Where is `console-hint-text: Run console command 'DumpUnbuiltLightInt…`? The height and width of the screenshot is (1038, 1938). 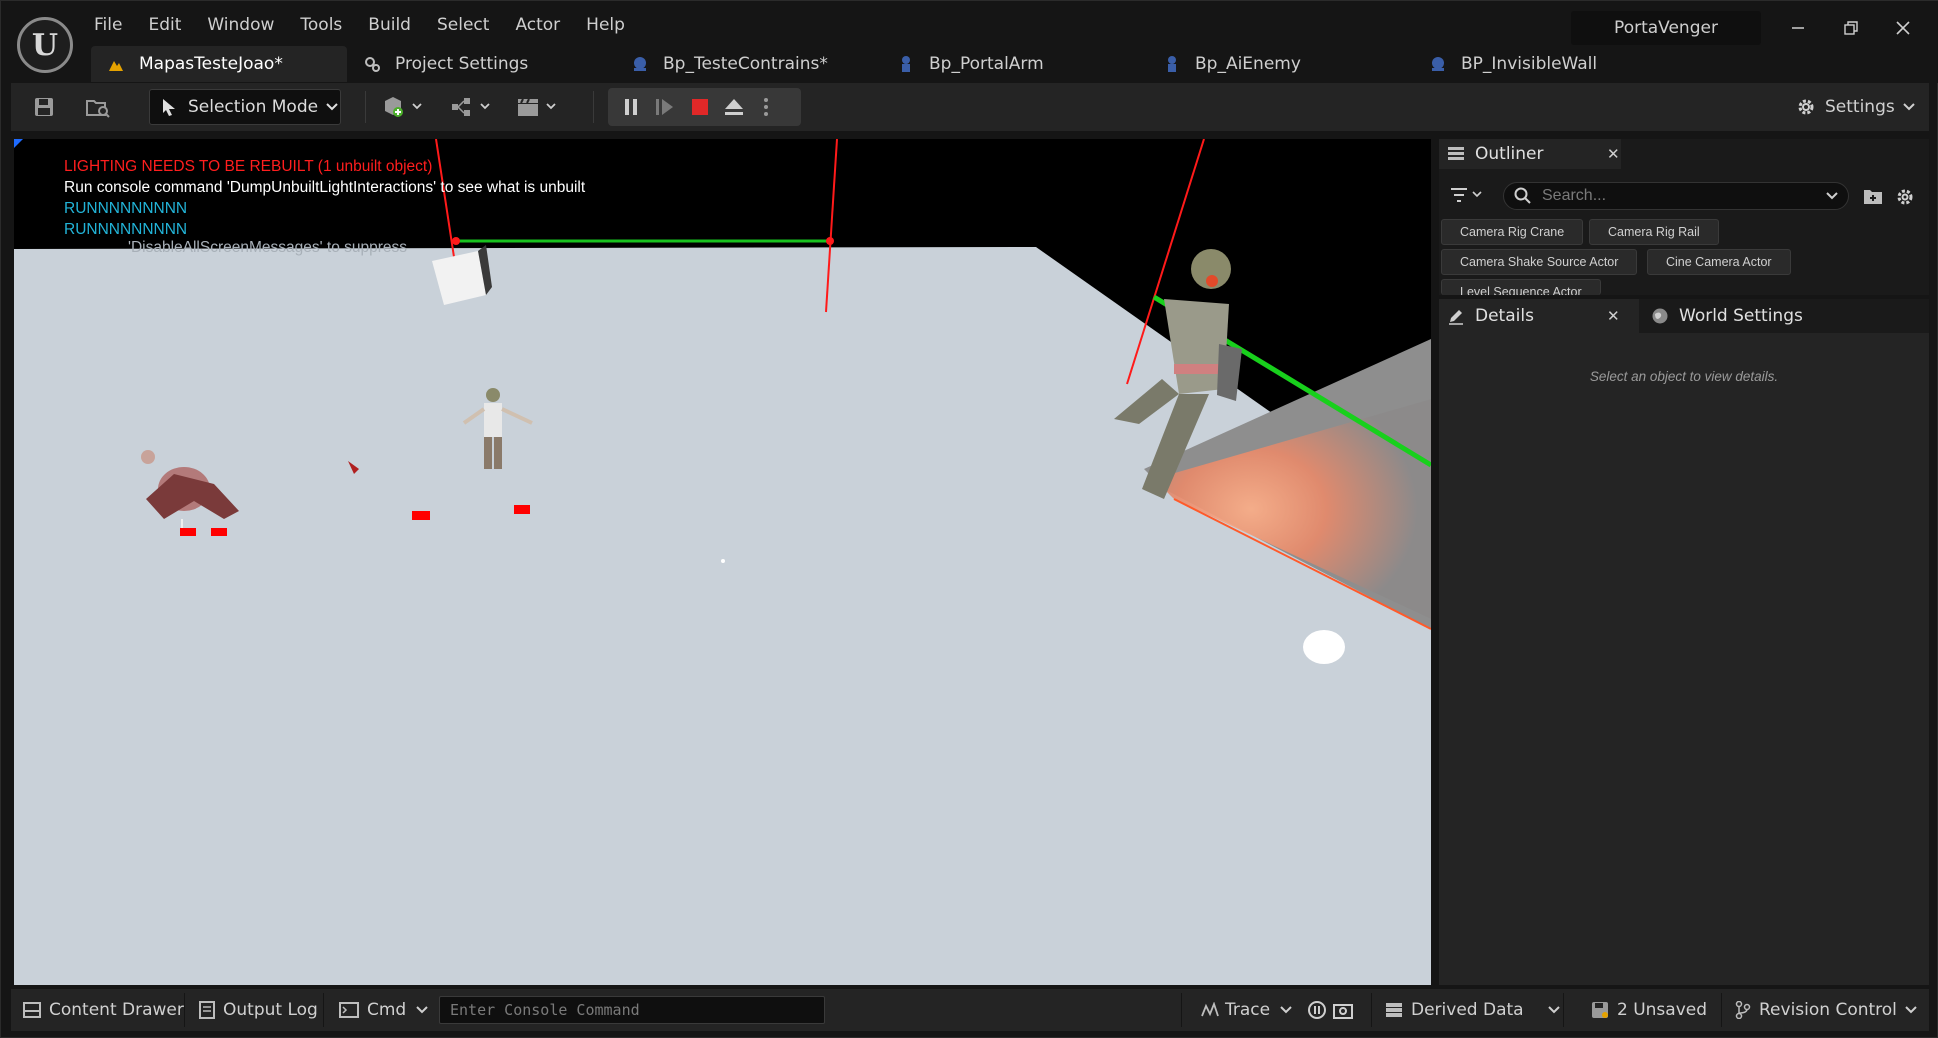 console-hint-text: Run console command 'DumpUnbuiltLightInt… is located at coordinates (325, 187).